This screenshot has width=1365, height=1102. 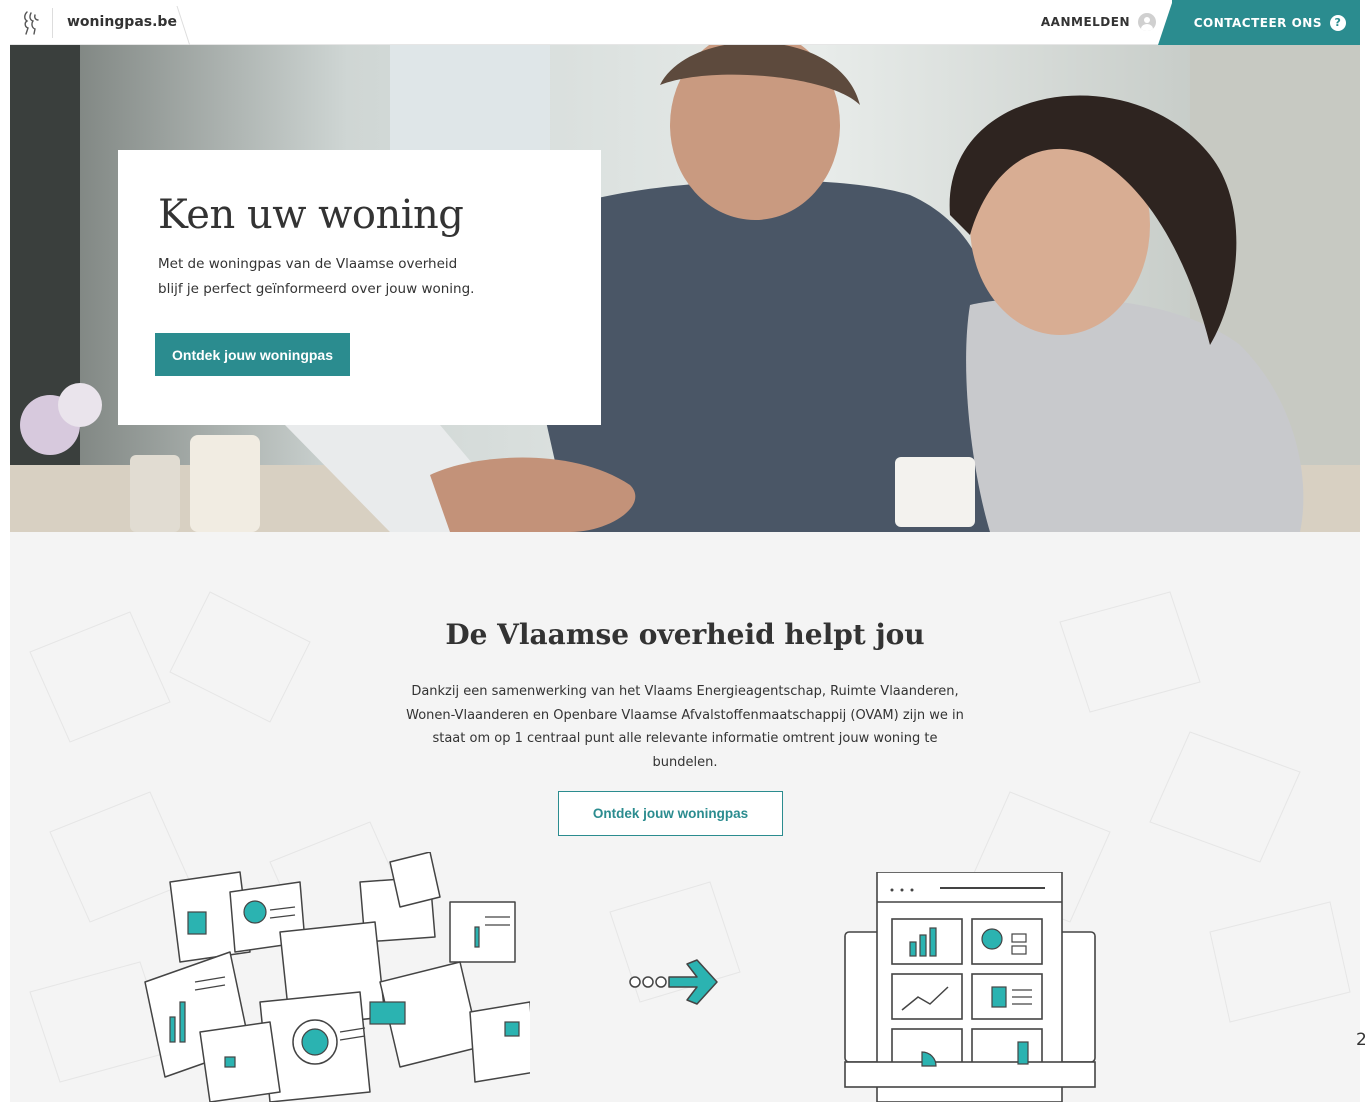 What do you see at coordinates (673, 982) in the screenshot?
I see `arrow-right-icon` at bounding box center [673, 982].